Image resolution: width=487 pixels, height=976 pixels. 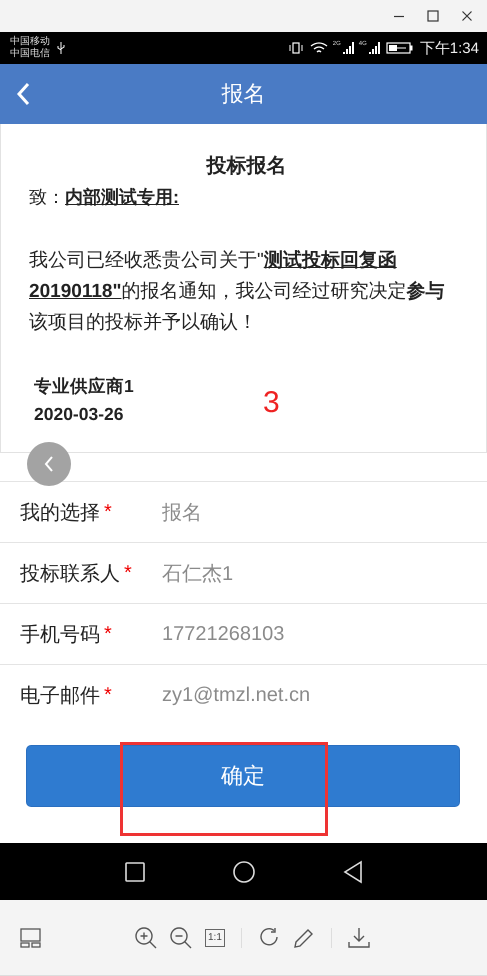 What do you see at coordinates (30, 42) in the screenshot?
I see `carrier-name: 中国移动` at bounding box center [30, 42].